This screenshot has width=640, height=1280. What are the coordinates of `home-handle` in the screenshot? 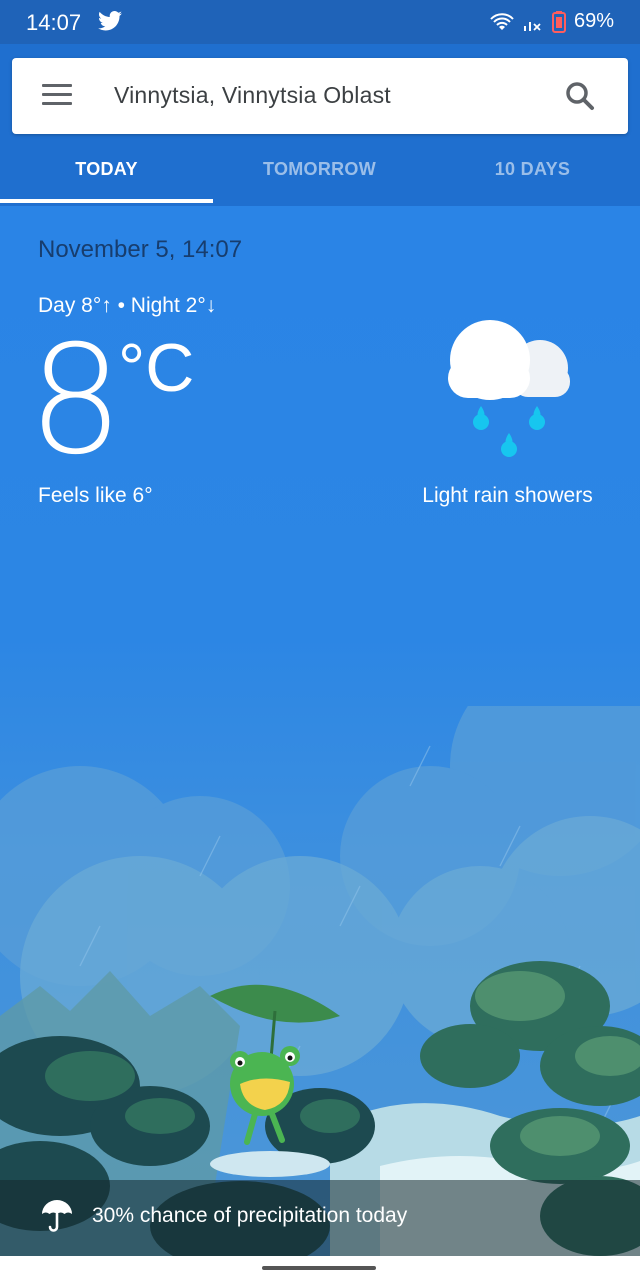 It's located at (319, 1268).